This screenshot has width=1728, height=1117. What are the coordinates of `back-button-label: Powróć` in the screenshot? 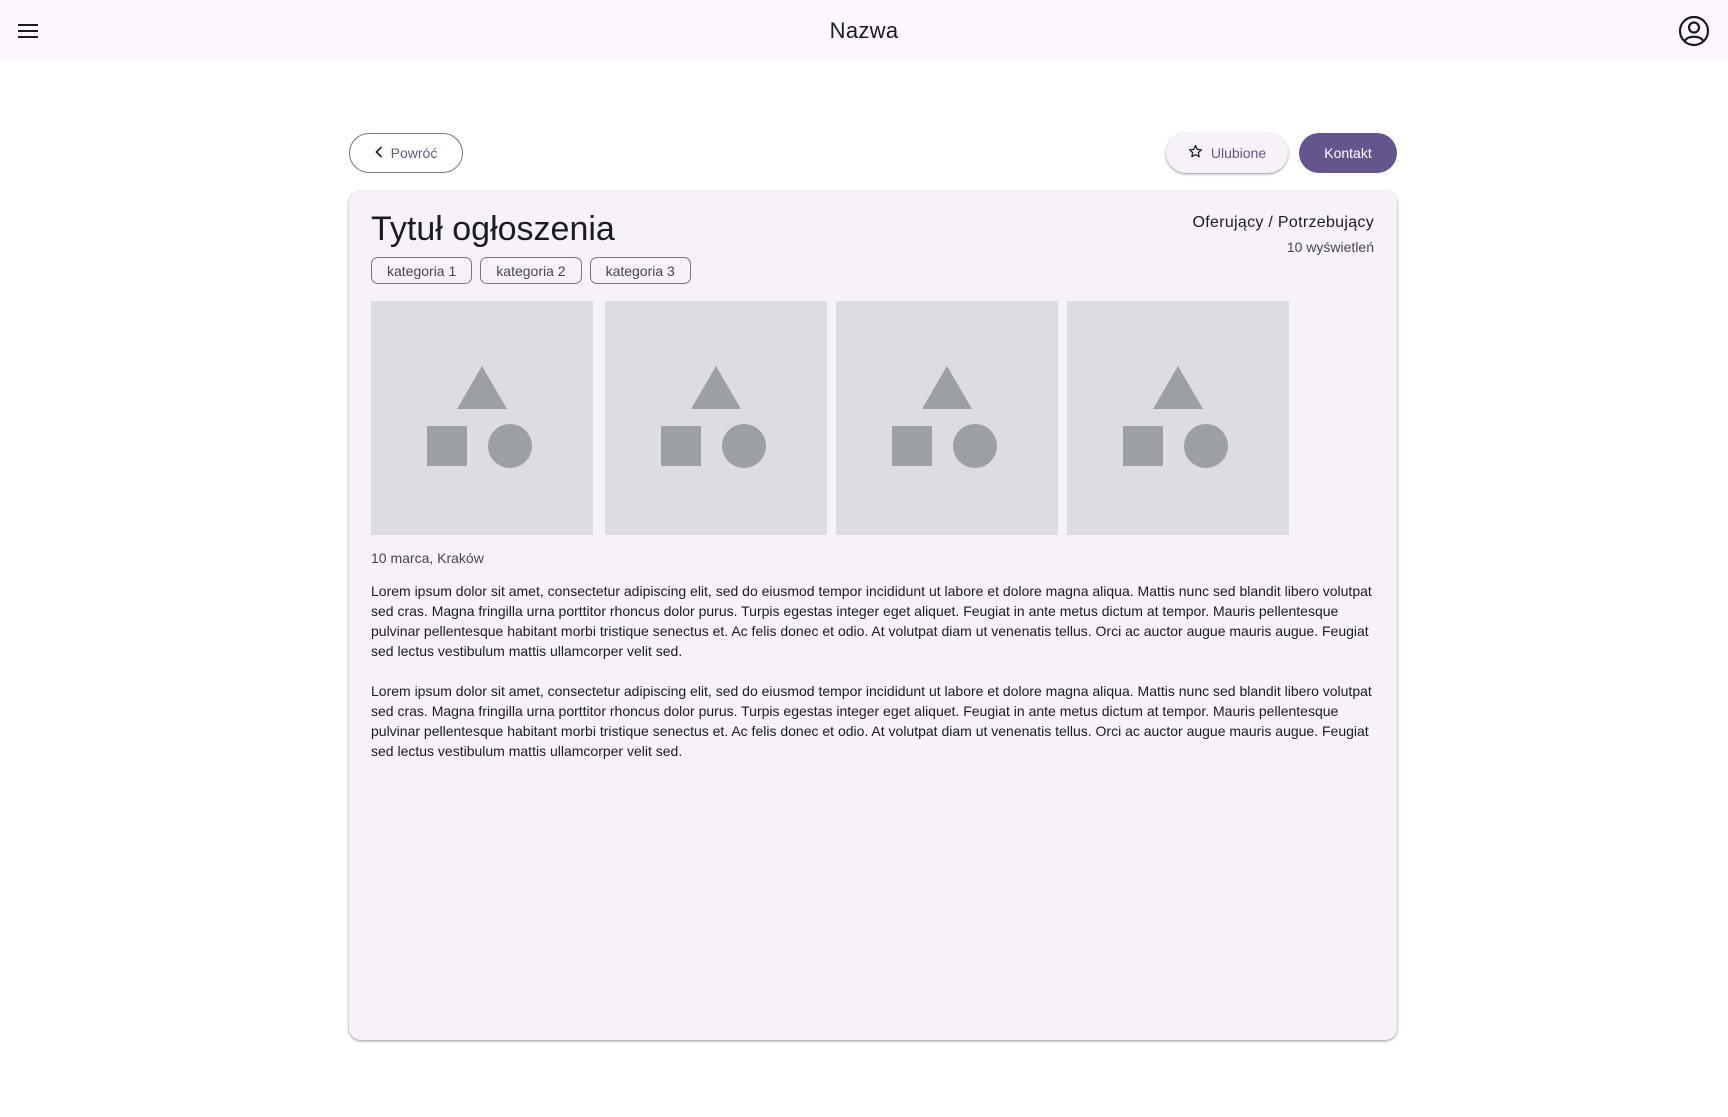 It's located at (414, 153).